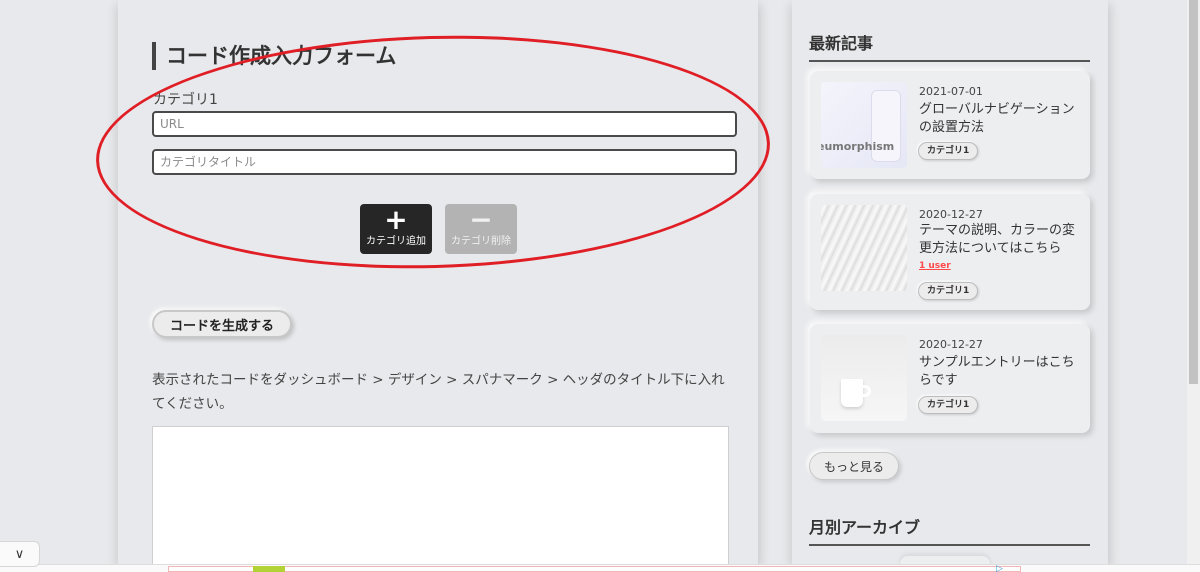  Describe the element at coordinates (1001, 119) in the screenshot. I see `article-title-link: グローバルナビゲーションの設置方法` at that location.